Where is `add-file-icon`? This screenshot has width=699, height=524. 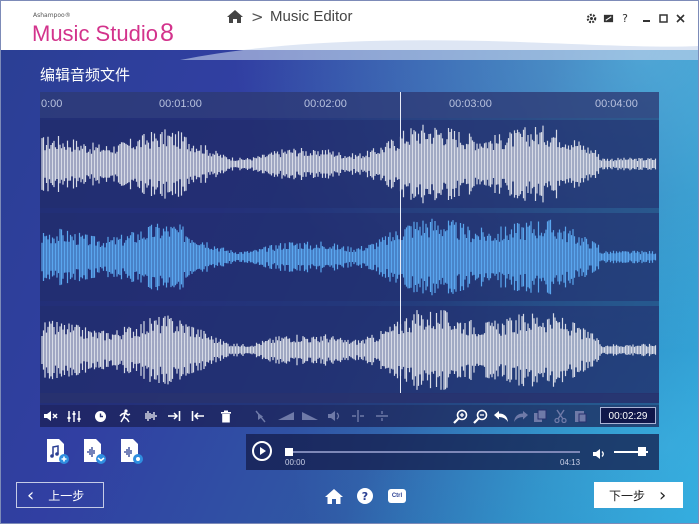 add-file-icon is located at coordinates (58, 451).